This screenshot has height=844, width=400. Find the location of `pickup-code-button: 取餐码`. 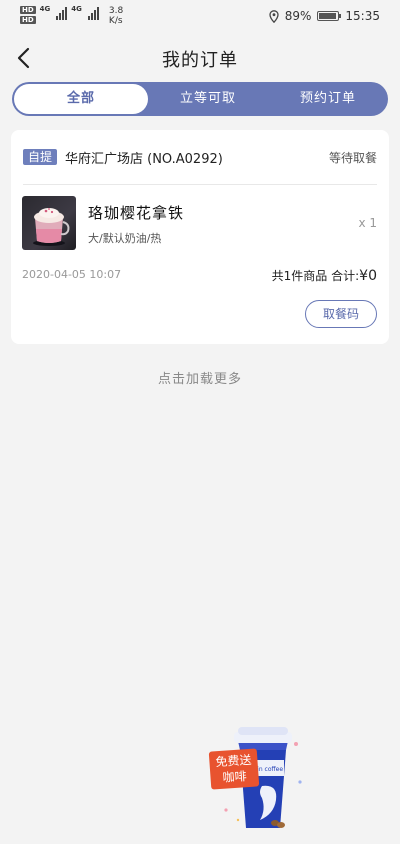

pickup-code-button: 取餐码 is located at coordinates (341, 314).